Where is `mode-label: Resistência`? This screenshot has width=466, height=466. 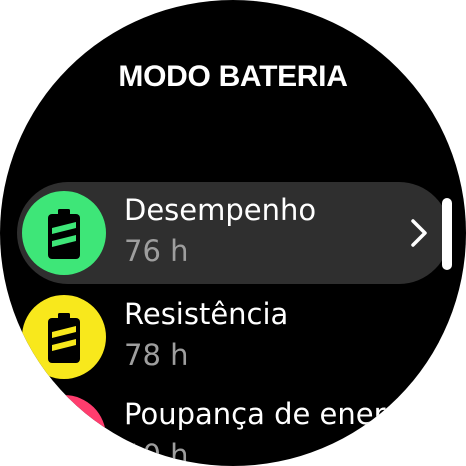
mode-label: Resistência is located at coordinates (206, 314).